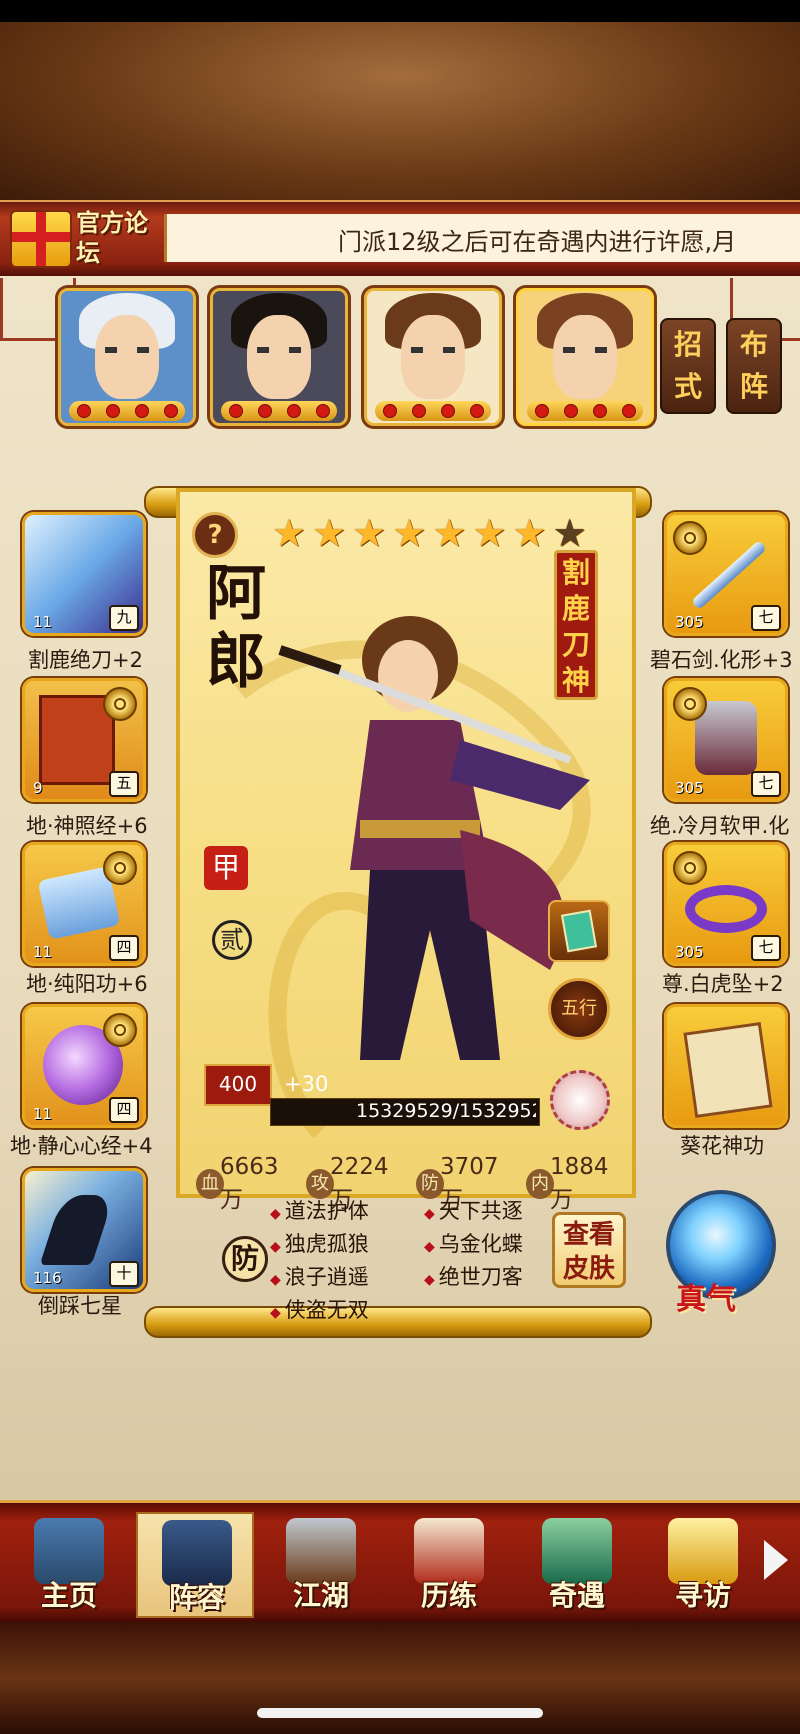  I want to click on skill-item: ◆ 浪子逍遥, so click(319, 1278).